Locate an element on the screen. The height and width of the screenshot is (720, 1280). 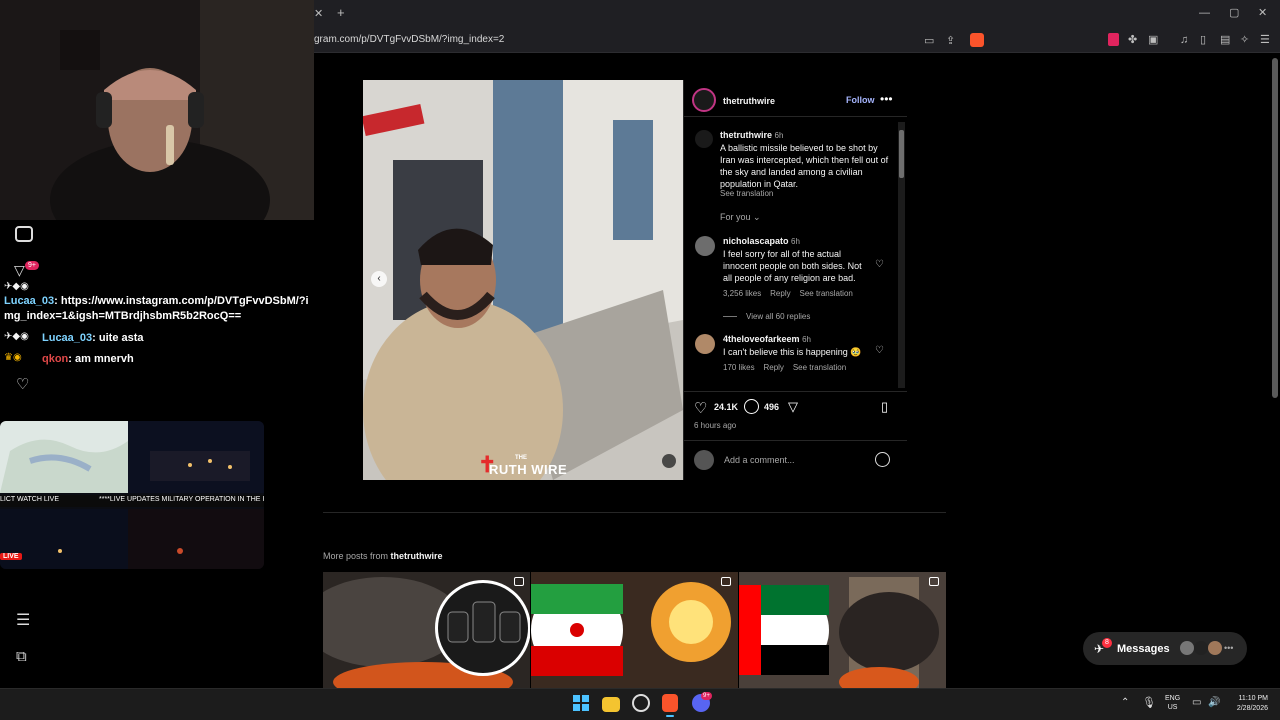
grid-post-oil is located at coordinates (426, 630).